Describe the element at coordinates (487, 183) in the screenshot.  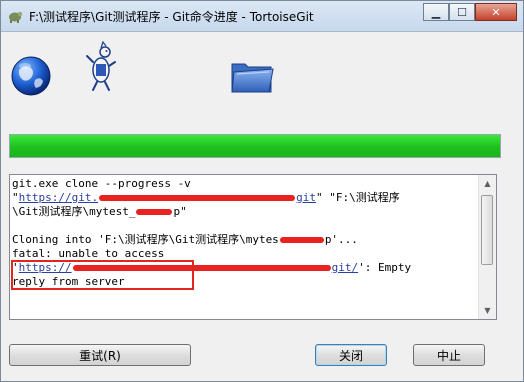
I see `scroll-up-arrow-icon: ▲` at that location.